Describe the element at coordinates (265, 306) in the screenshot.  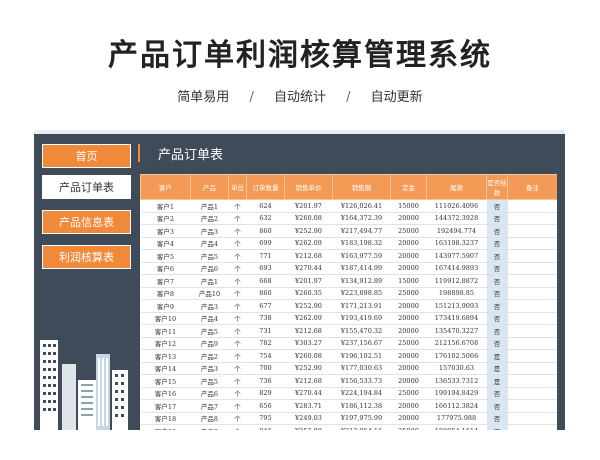
I see `table-cell: 677` at that location.